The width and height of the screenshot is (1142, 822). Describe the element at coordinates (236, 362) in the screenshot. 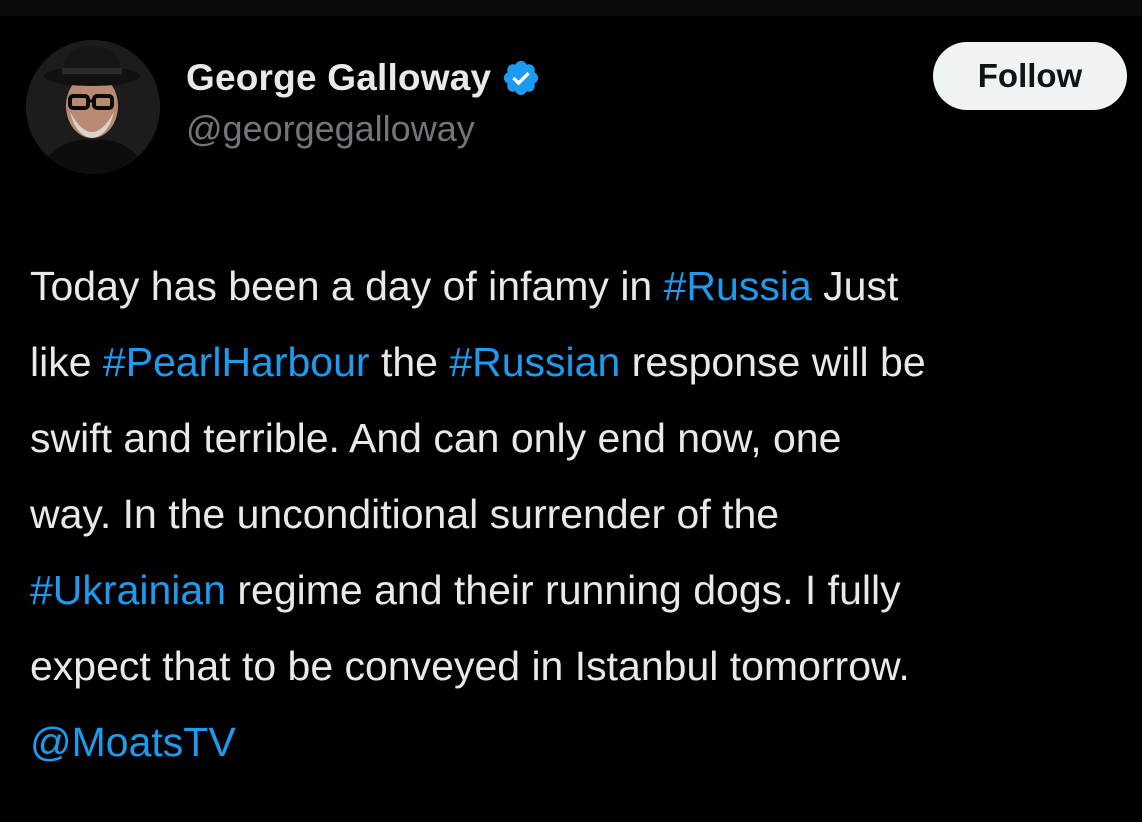

I see `hashtag-link: #PearlHarbour` at that location.